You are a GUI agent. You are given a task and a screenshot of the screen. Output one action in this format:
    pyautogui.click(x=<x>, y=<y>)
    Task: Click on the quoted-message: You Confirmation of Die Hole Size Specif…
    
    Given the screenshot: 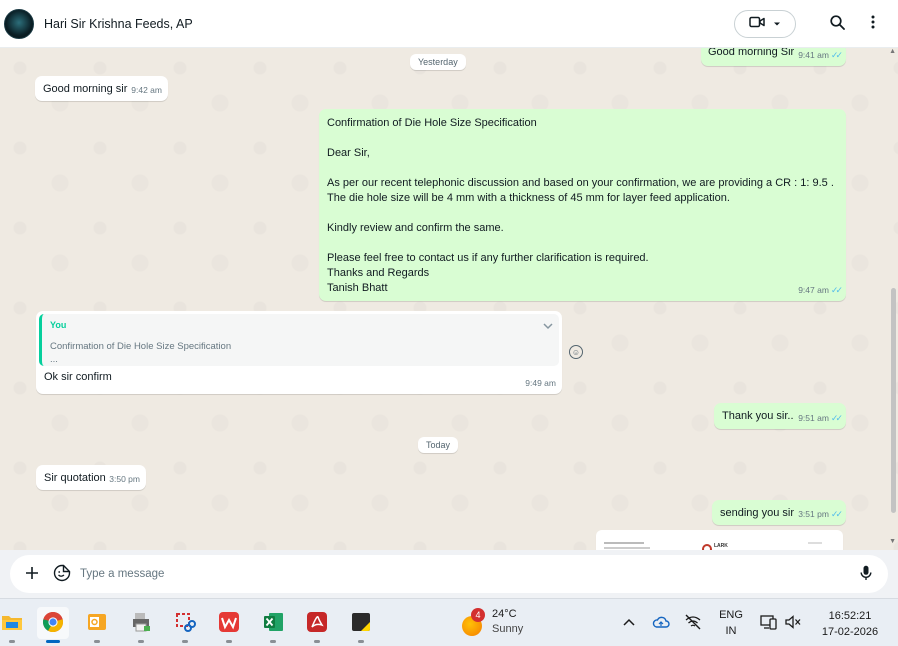 What is the action you would take?
    pyautogui.click(x=299, y=340)
    